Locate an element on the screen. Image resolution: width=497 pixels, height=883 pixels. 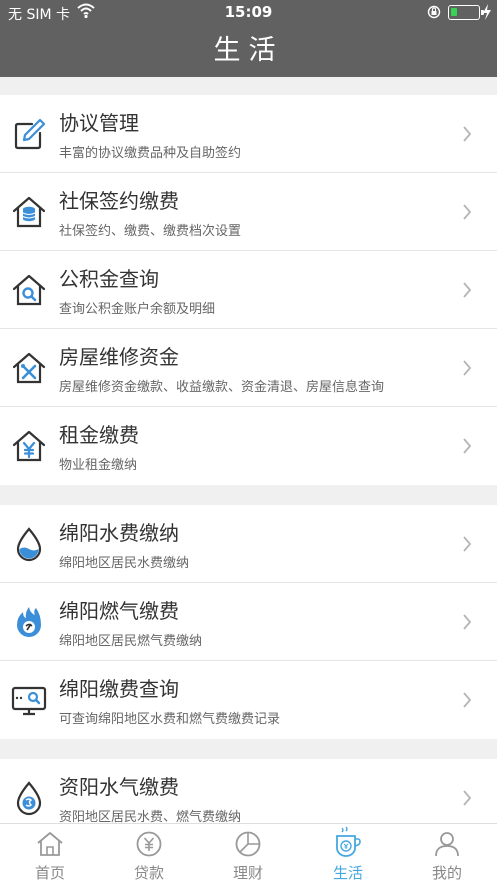
service-item-social-security: 社保签约缴费 社保签约、缴费、缴费档次设置 is located at coordinates (248, 212).